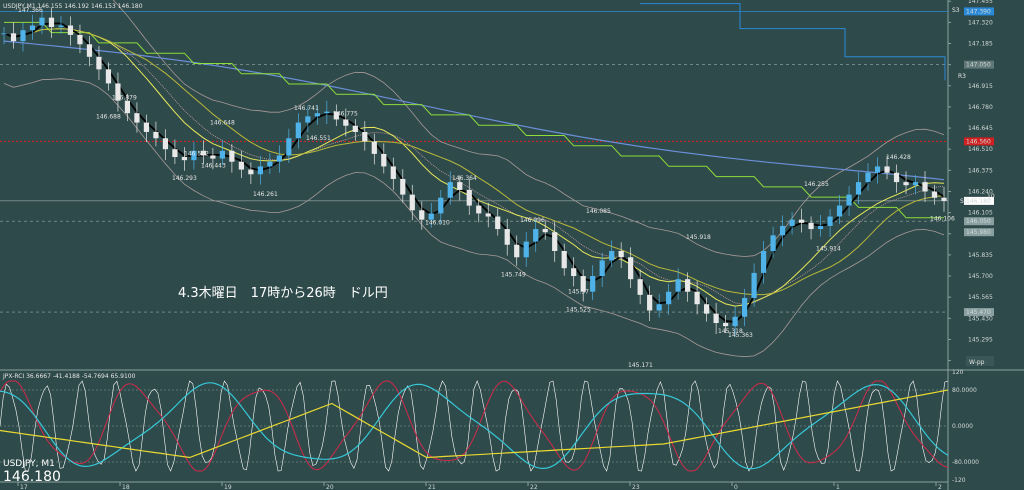 This screenshot has height=490, width=1024. Describe the element at coordinates (29, 464) in the screenshot. I see `symbol-label: USDJPY, M1` at that location.